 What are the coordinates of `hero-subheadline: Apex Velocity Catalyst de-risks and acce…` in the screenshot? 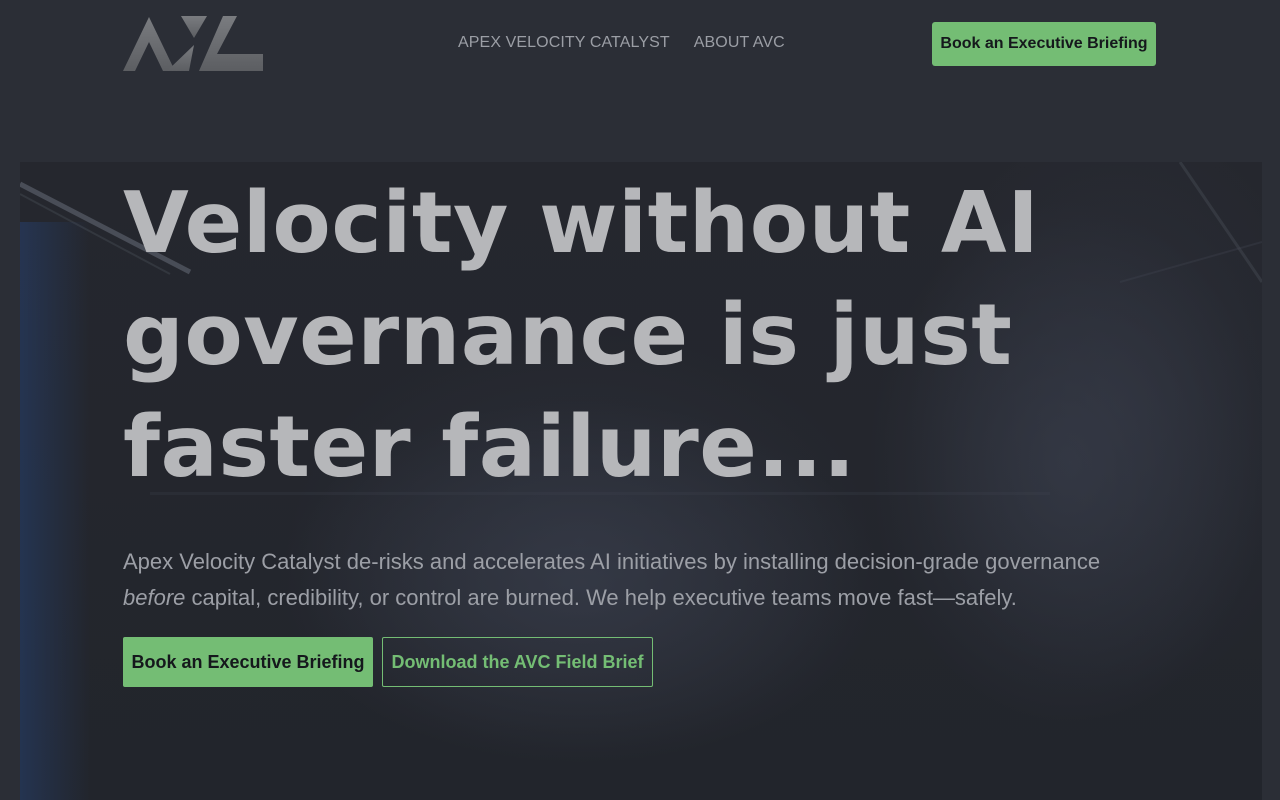 It's located at (633, 580).